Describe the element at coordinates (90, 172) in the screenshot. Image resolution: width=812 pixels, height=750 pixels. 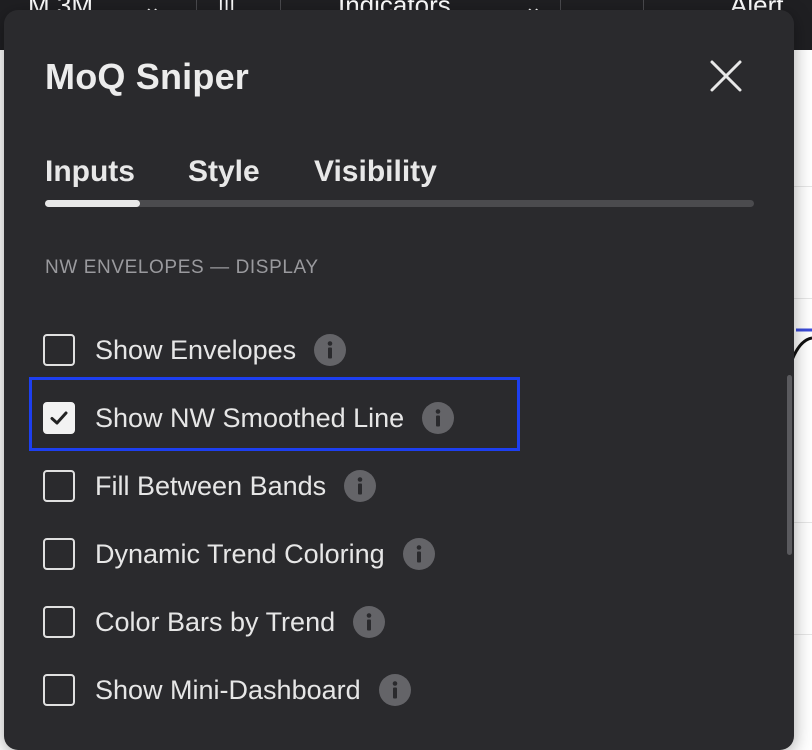
I see `tab-inputs: Inputs` at that location.